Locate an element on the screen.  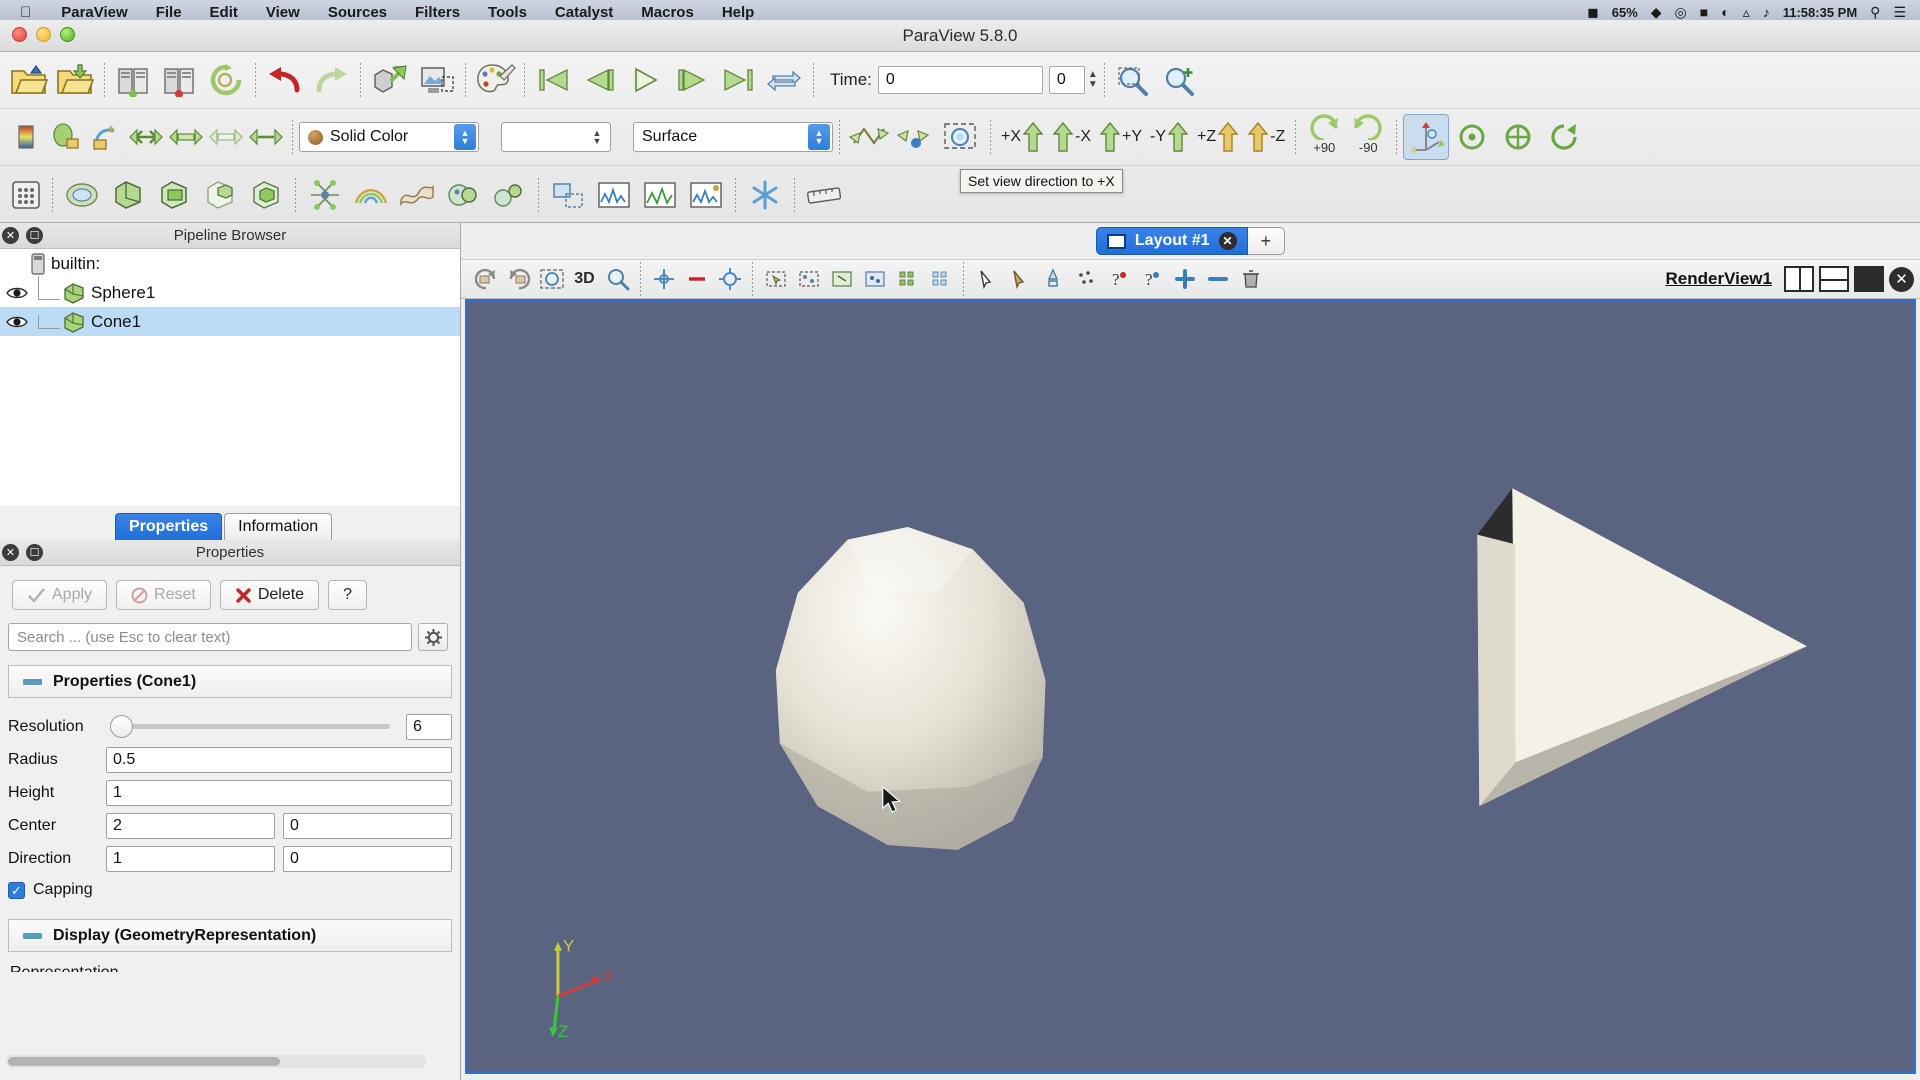
wifi-icon: ◐ is located at coordinates (1725, 12).